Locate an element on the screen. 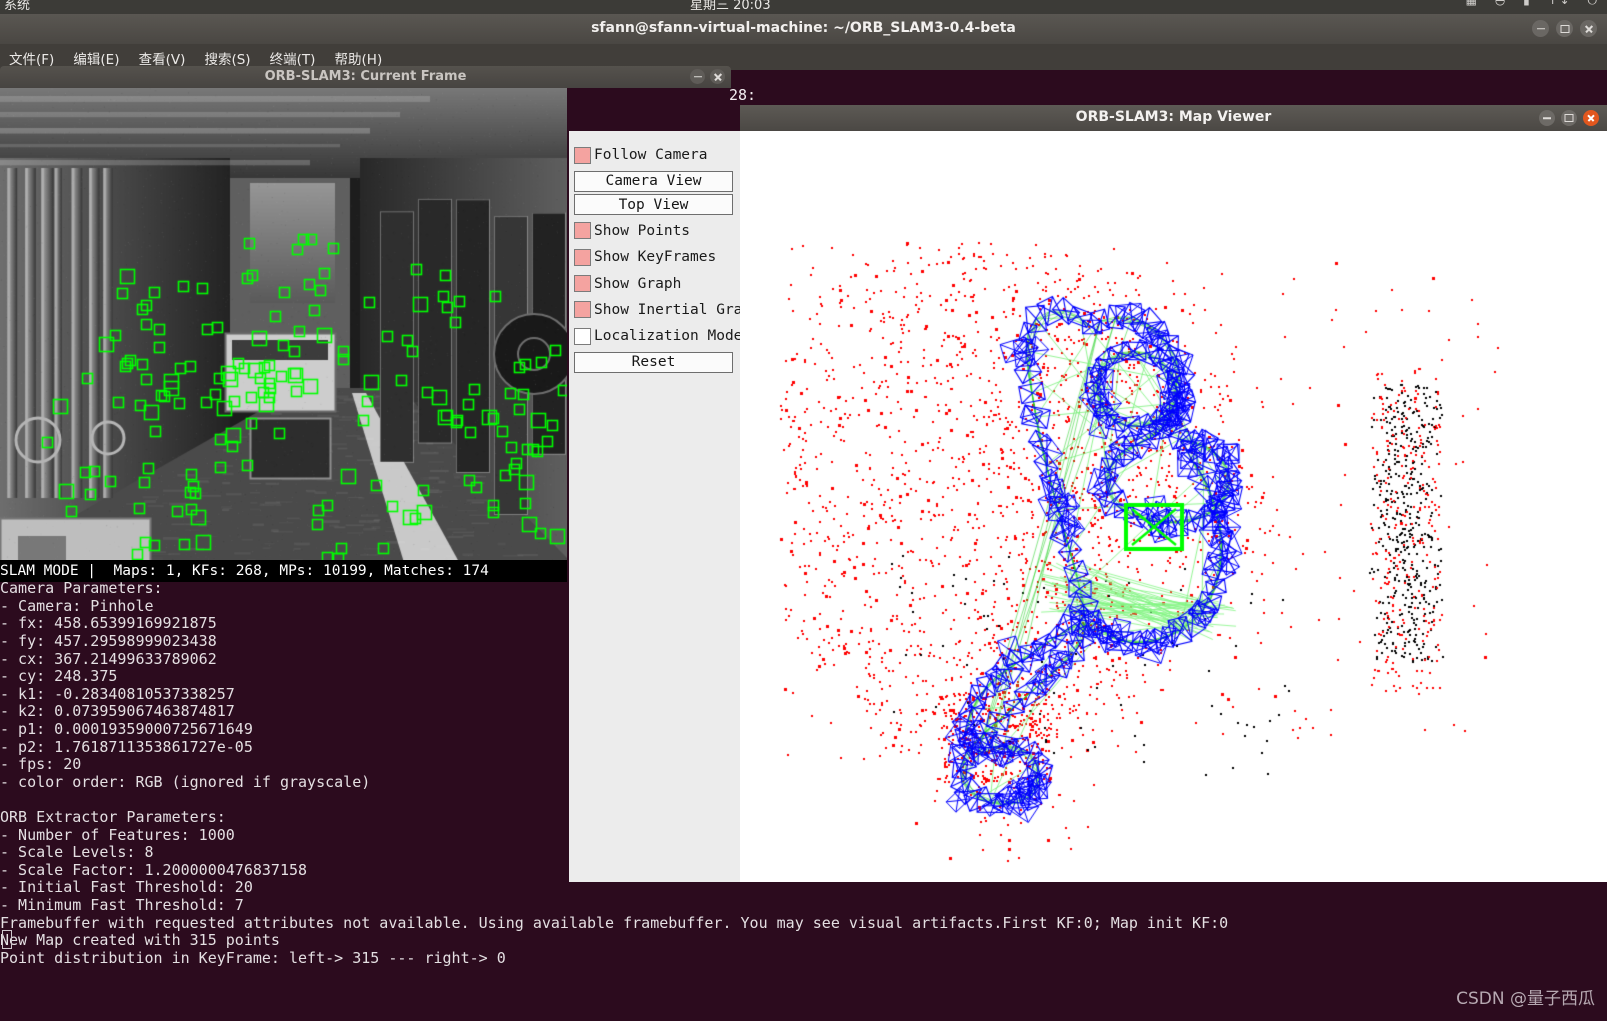 This screenshot has width=1607, height=1021. current-frame-title: ORB-SLAM3: Current Frame is located at coordinates (365, 76).